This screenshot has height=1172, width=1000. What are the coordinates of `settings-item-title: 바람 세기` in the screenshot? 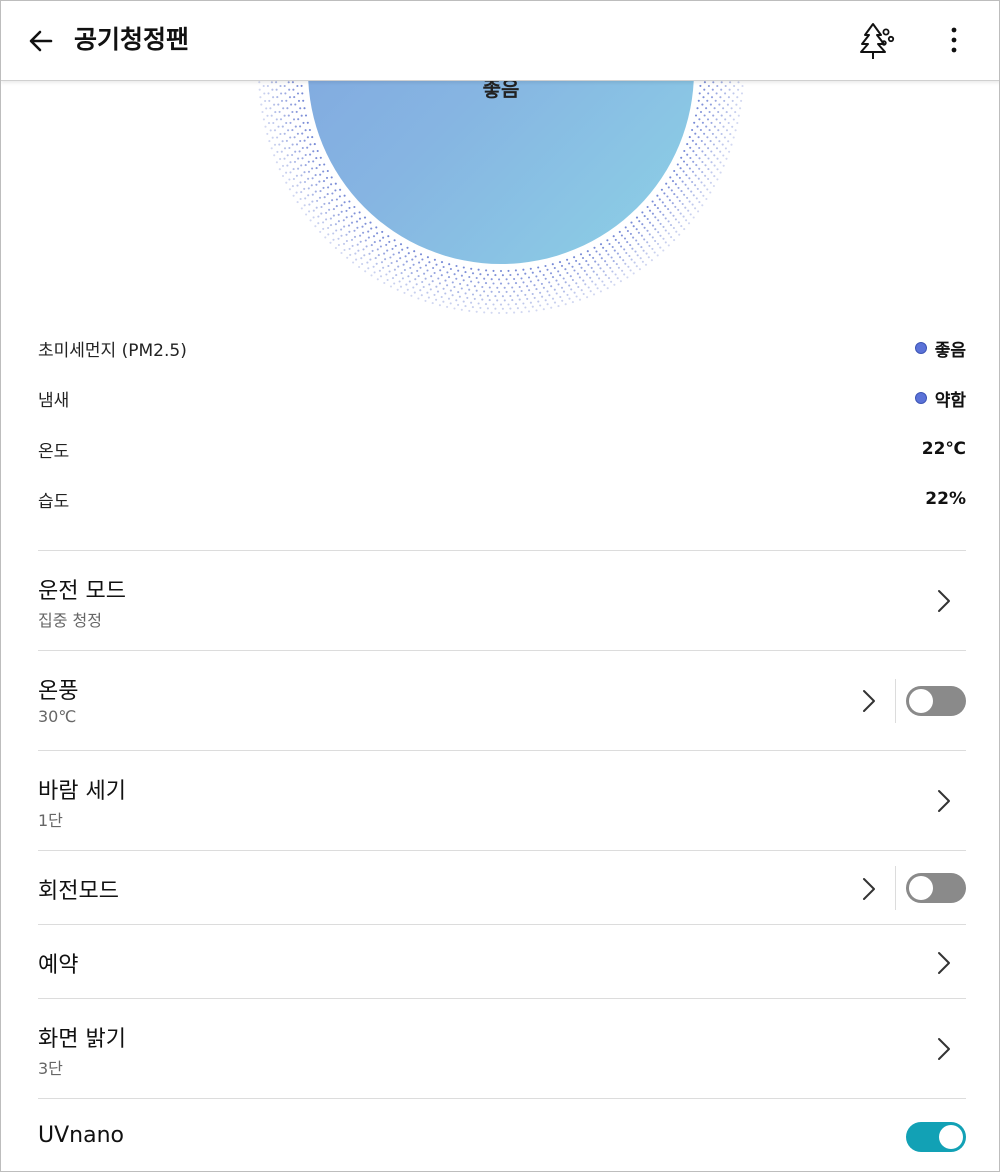 It's located at (82, 791).